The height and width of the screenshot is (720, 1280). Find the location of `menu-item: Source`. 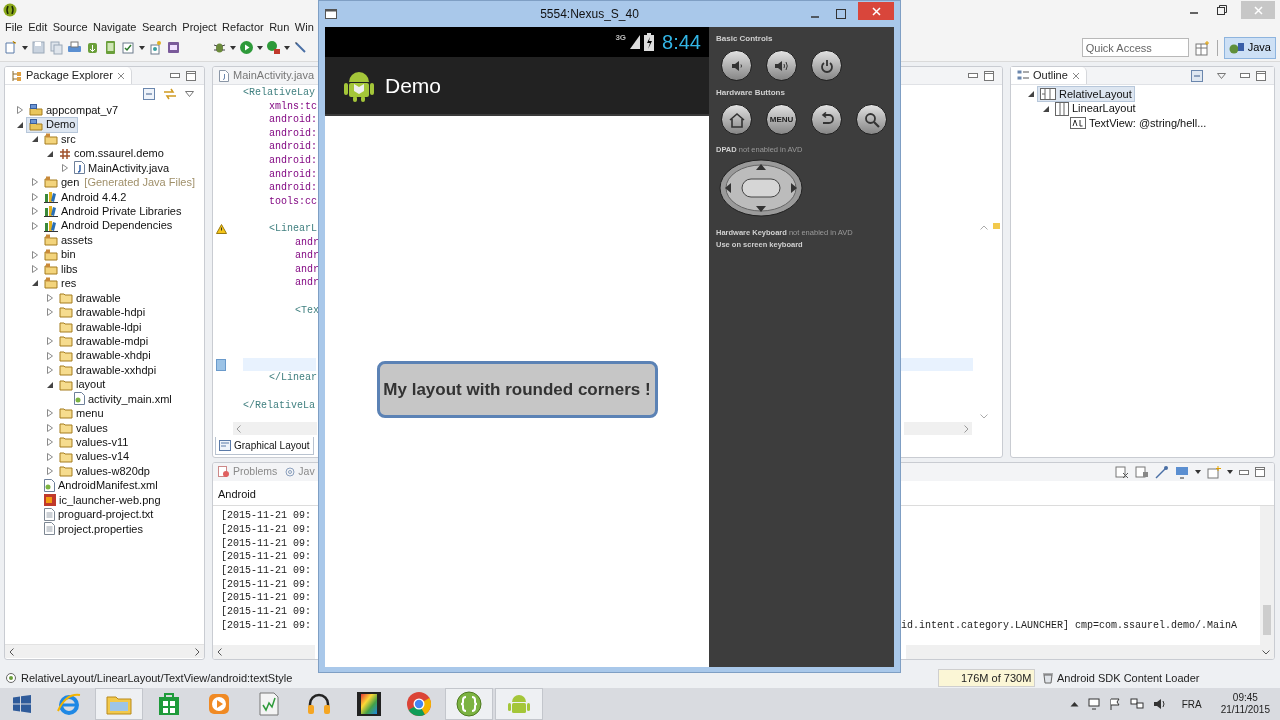

menu-item: Source is located at coordinates (70, 27).